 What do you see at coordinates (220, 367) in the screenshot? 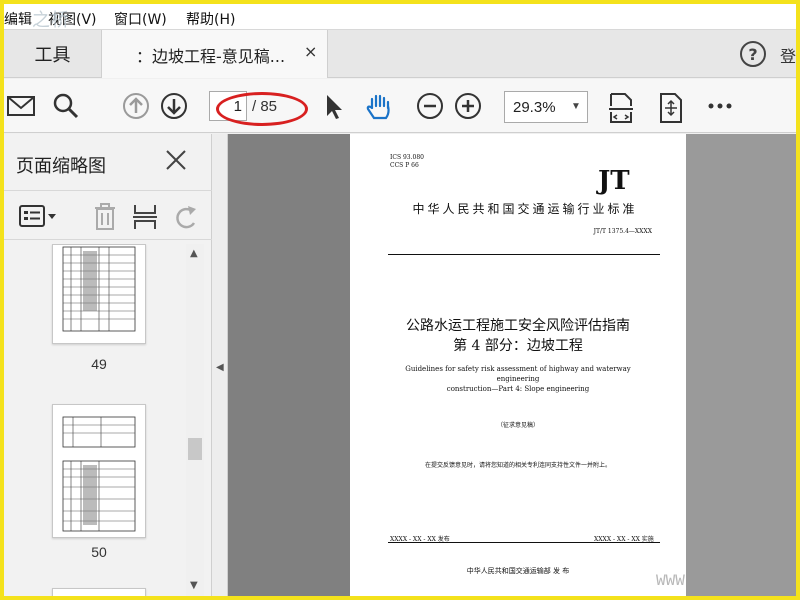
I see `chevron-left-icon: ◀` at bounding box center [220, 367].